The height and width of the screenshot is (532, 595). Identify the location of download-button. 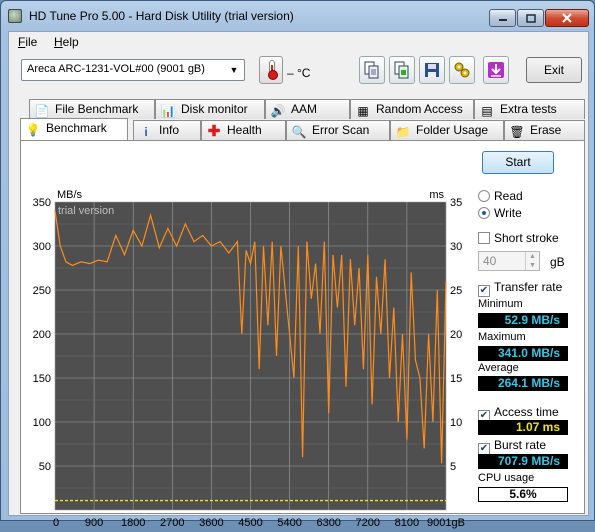
(496, 70).